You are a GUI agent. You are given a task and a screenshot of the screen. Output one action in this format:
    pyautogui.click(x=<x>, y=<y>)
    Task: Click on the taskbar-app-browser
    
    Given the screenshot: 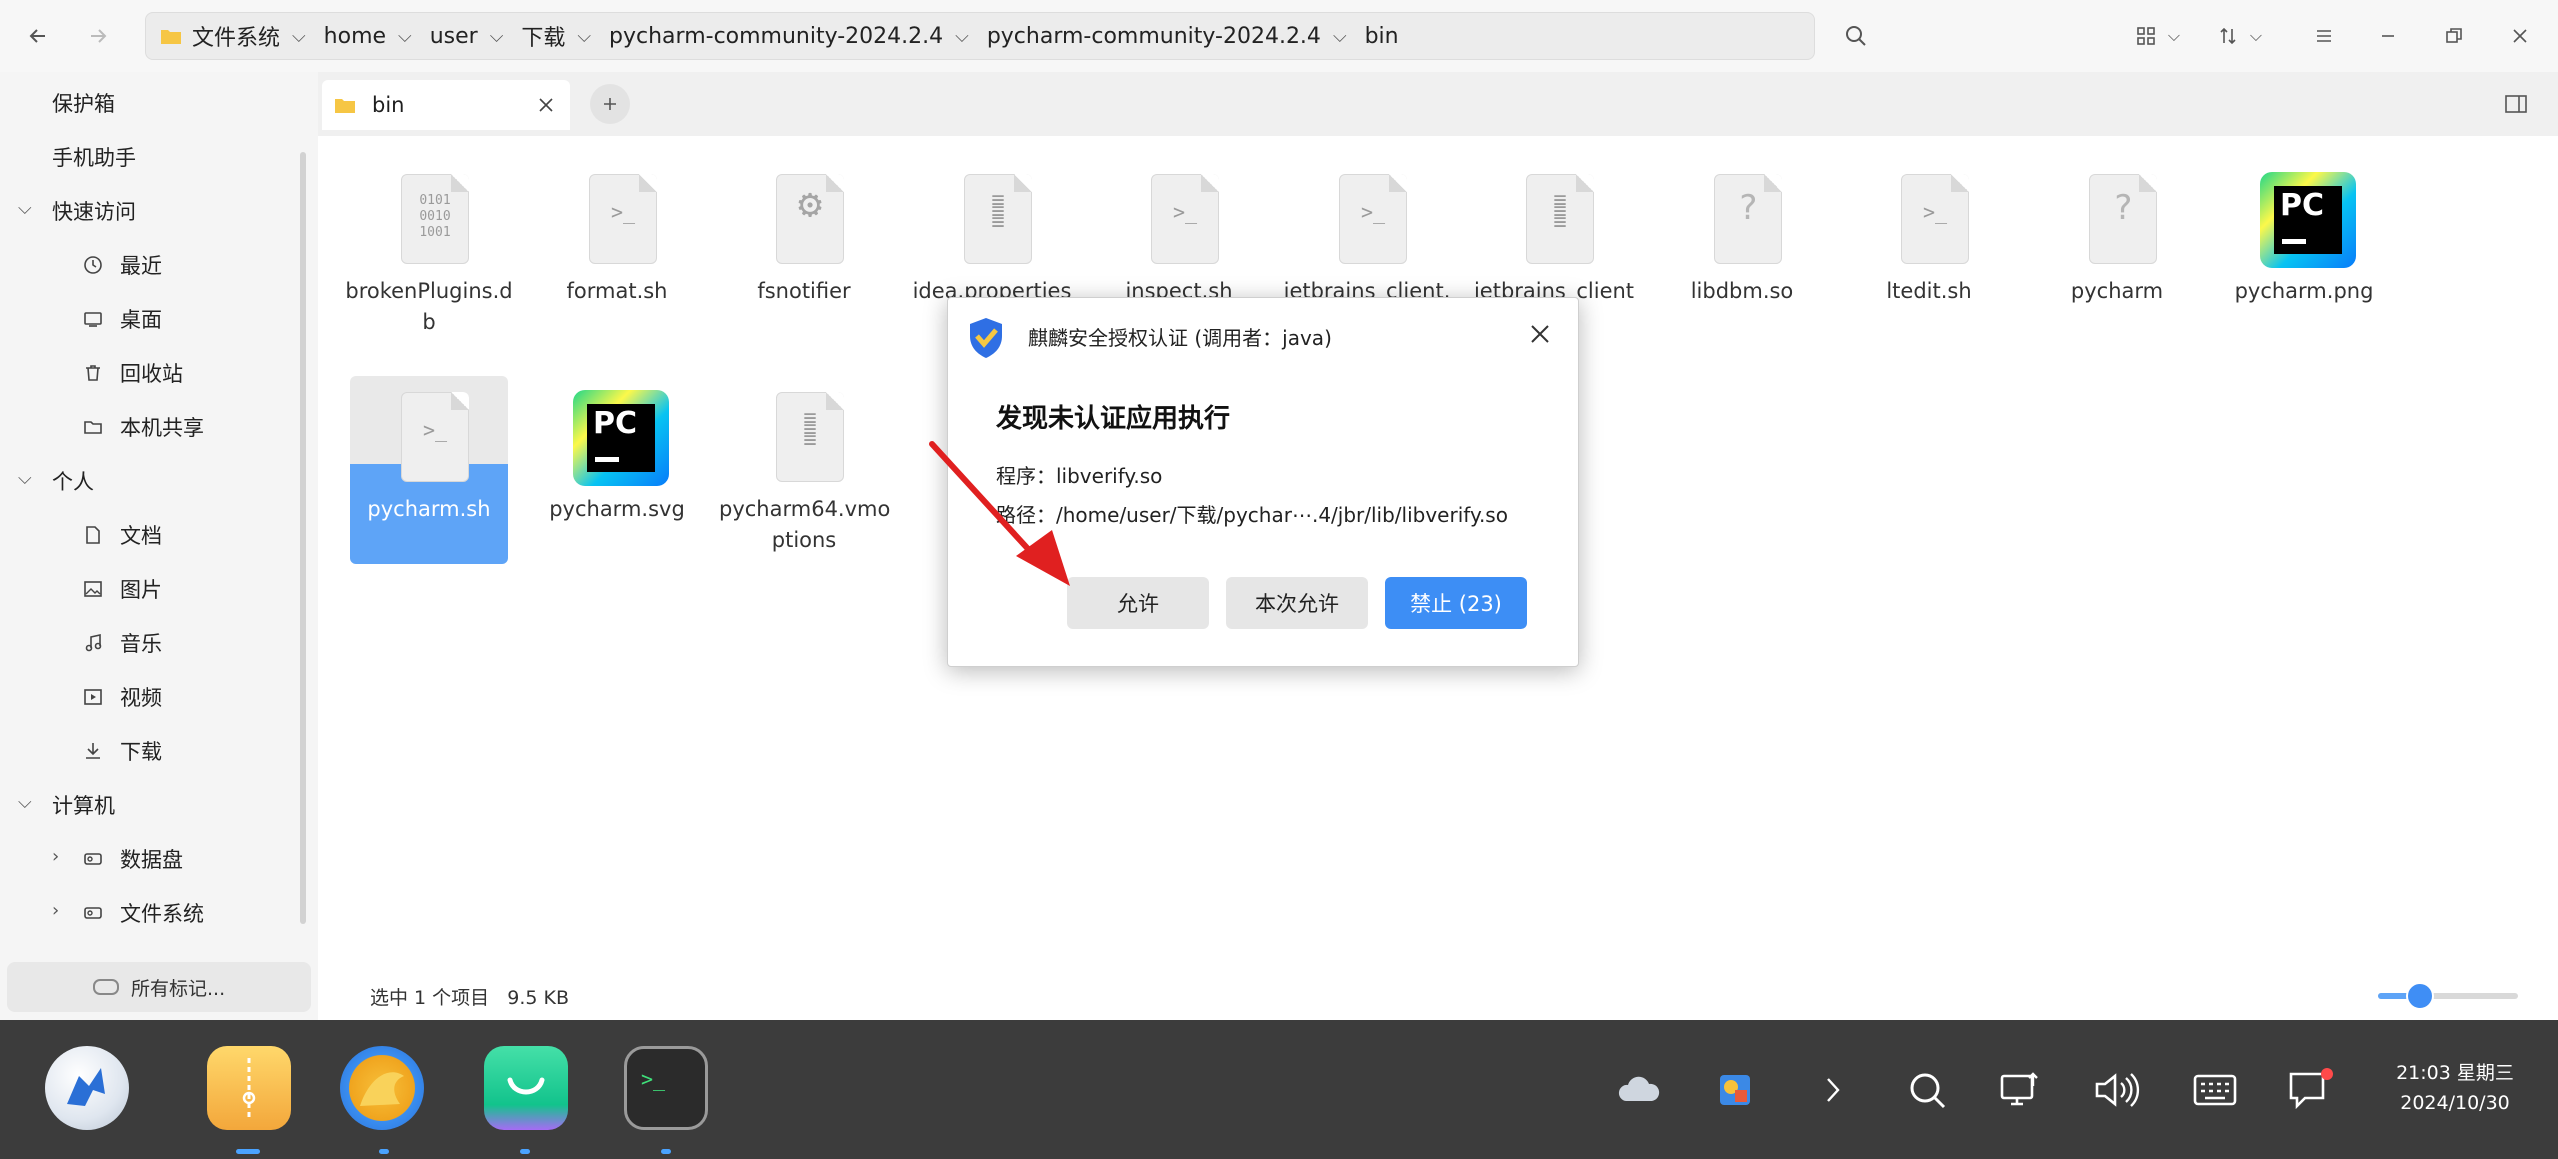 What is the action you would take?
    pyautogui.click(x=382, y=1088)
    